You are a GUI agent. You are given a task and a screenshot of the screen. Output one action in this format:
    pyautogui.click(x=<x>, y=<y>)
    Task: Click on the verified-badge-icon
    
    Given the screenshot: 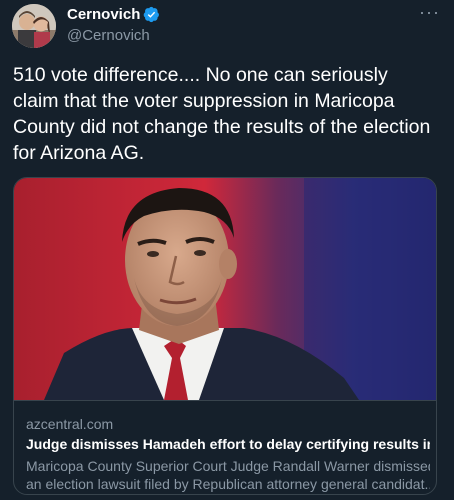 What is the action you would take?
    pyautogui.click(x=152, y=14)
    